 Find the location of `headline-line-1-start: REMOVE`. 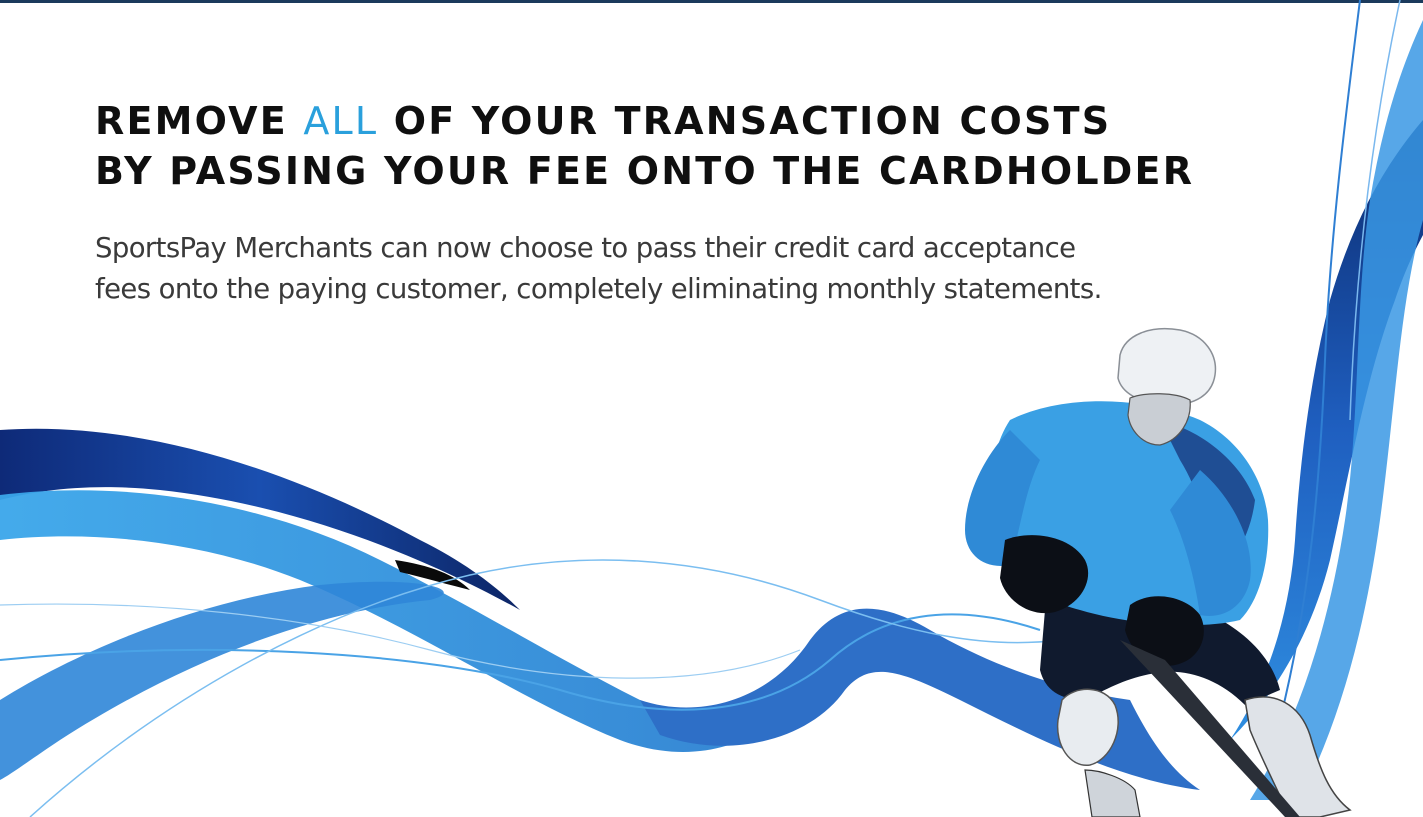

headline-line-1-start: REMOVE is located at coordinates (199, 121).